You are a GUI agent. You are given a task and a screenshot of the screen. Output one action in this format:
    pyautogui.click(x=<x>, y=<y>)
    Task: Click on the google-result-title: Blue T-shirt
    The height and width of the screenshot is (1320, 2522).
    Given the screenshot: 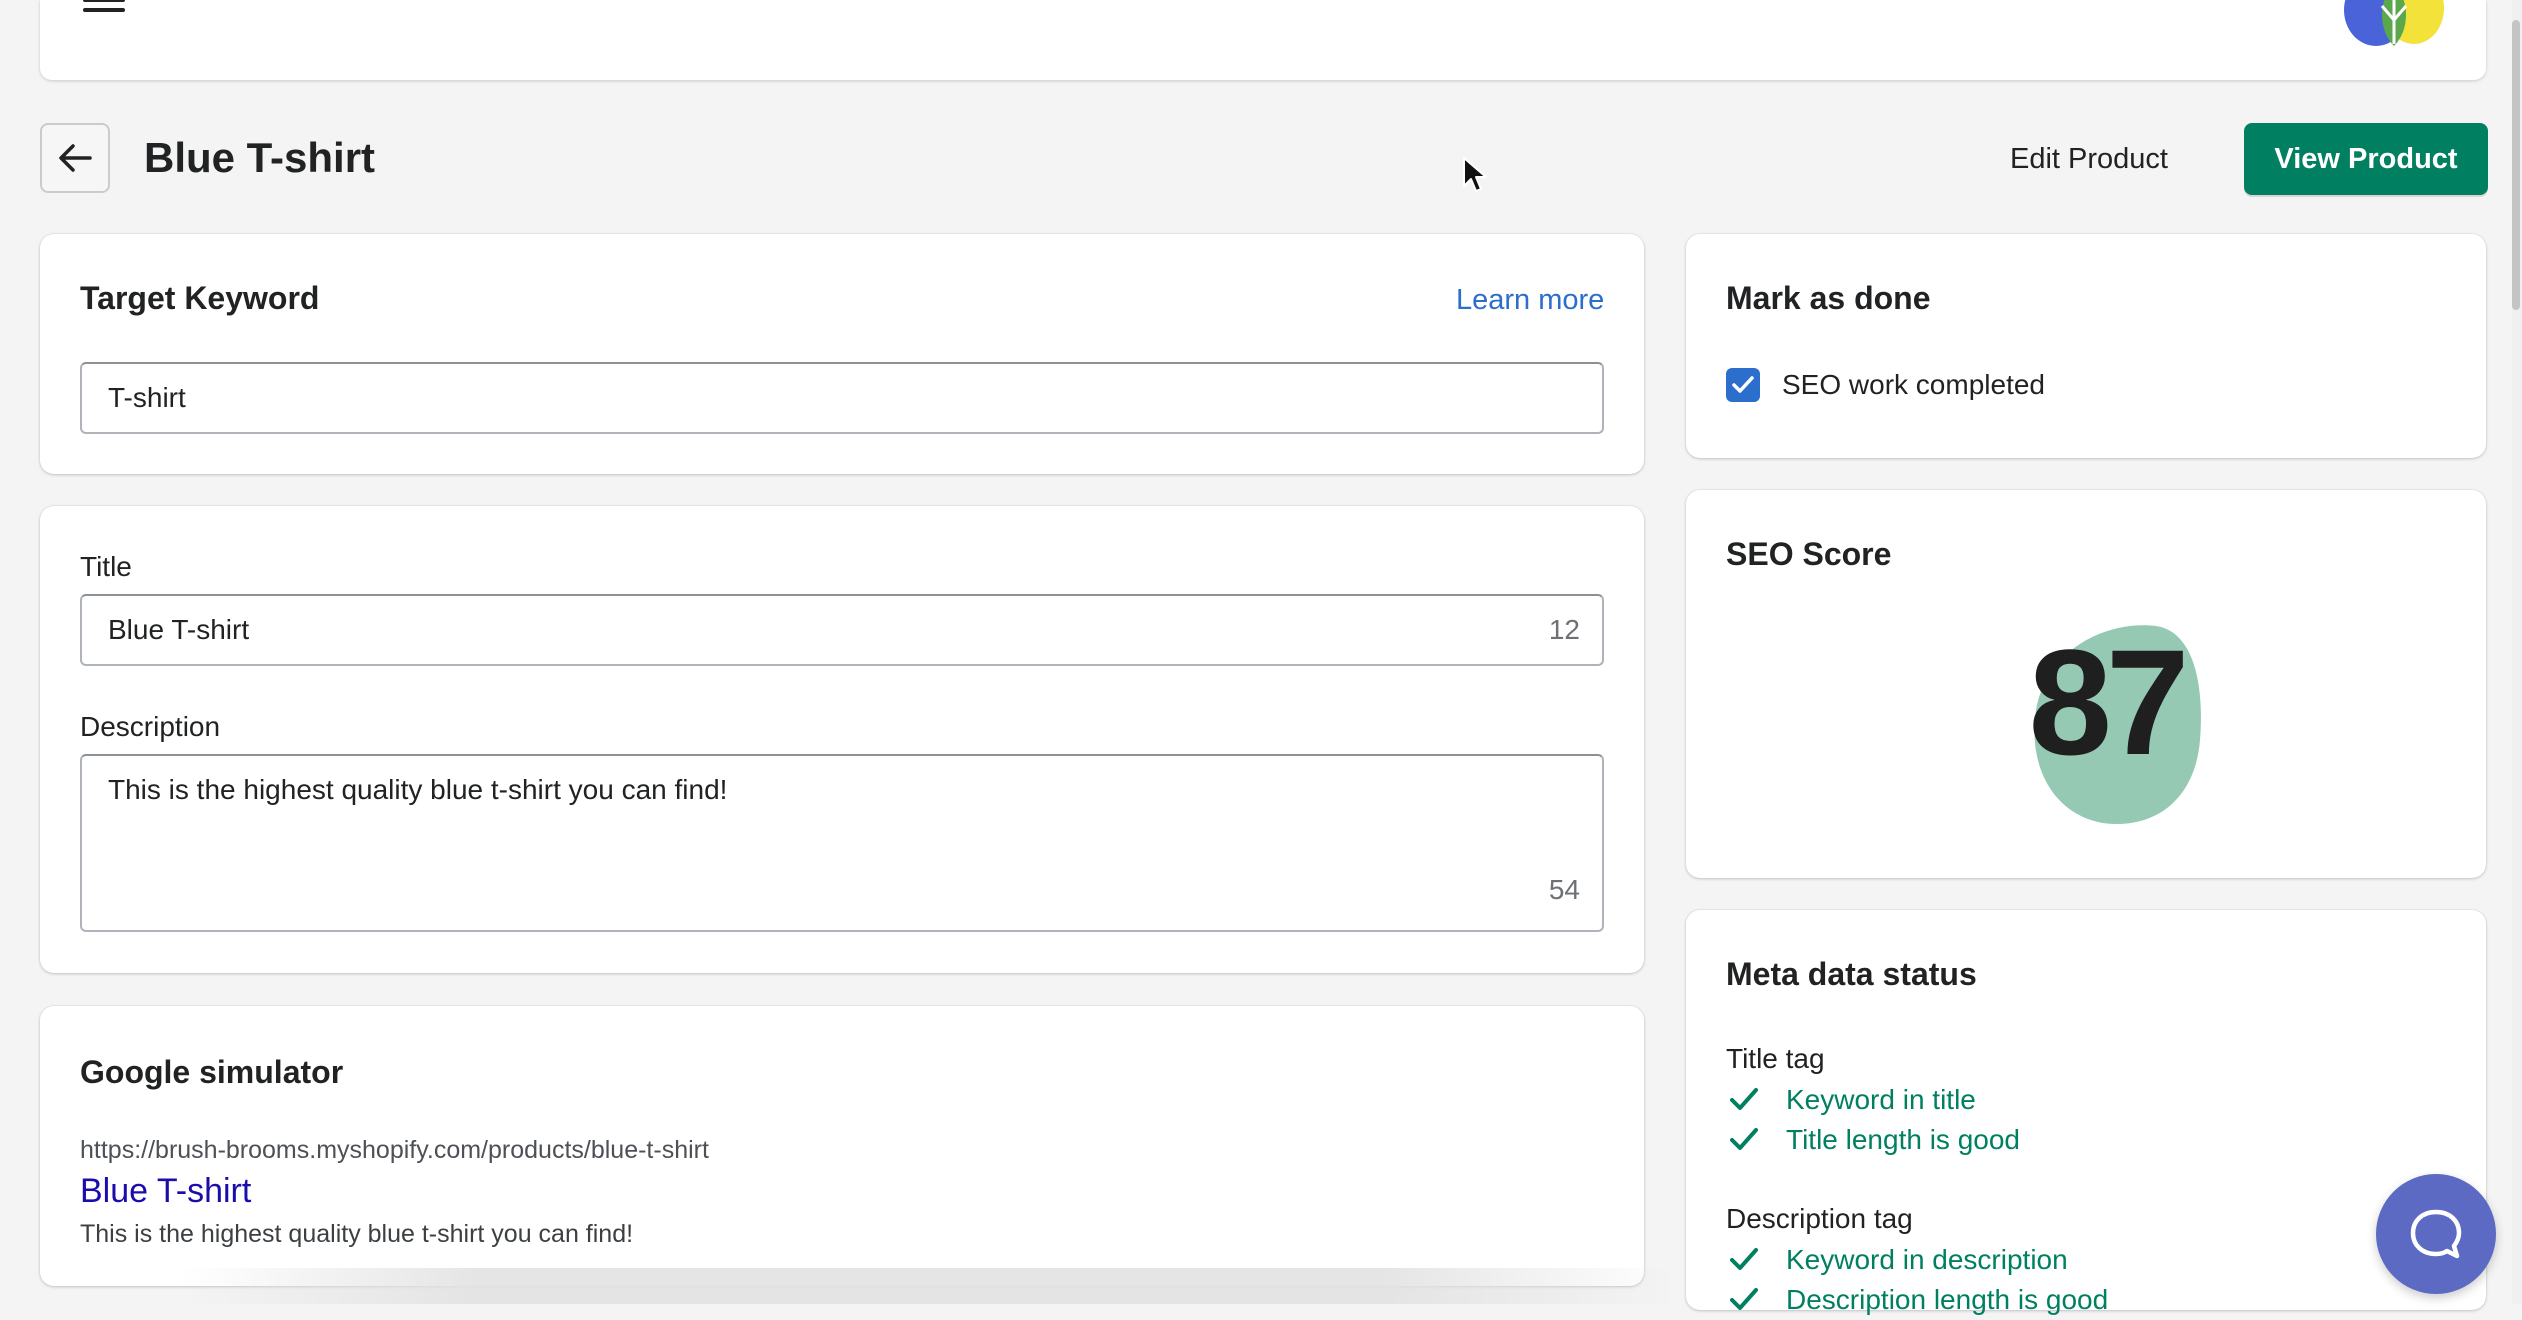 What is the action you would take?
    pyautogui.click(x=165, y=1191)
    